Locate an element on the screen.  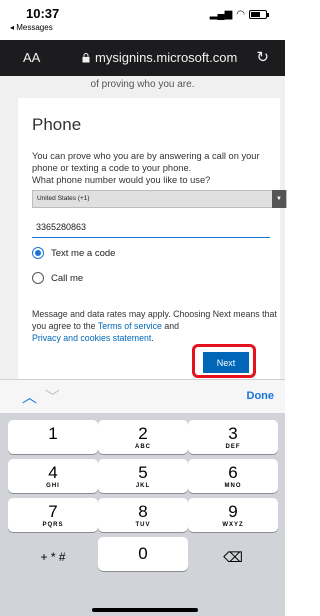
back-to-messages: ◂ Messages is located at coordinates (31, 27).